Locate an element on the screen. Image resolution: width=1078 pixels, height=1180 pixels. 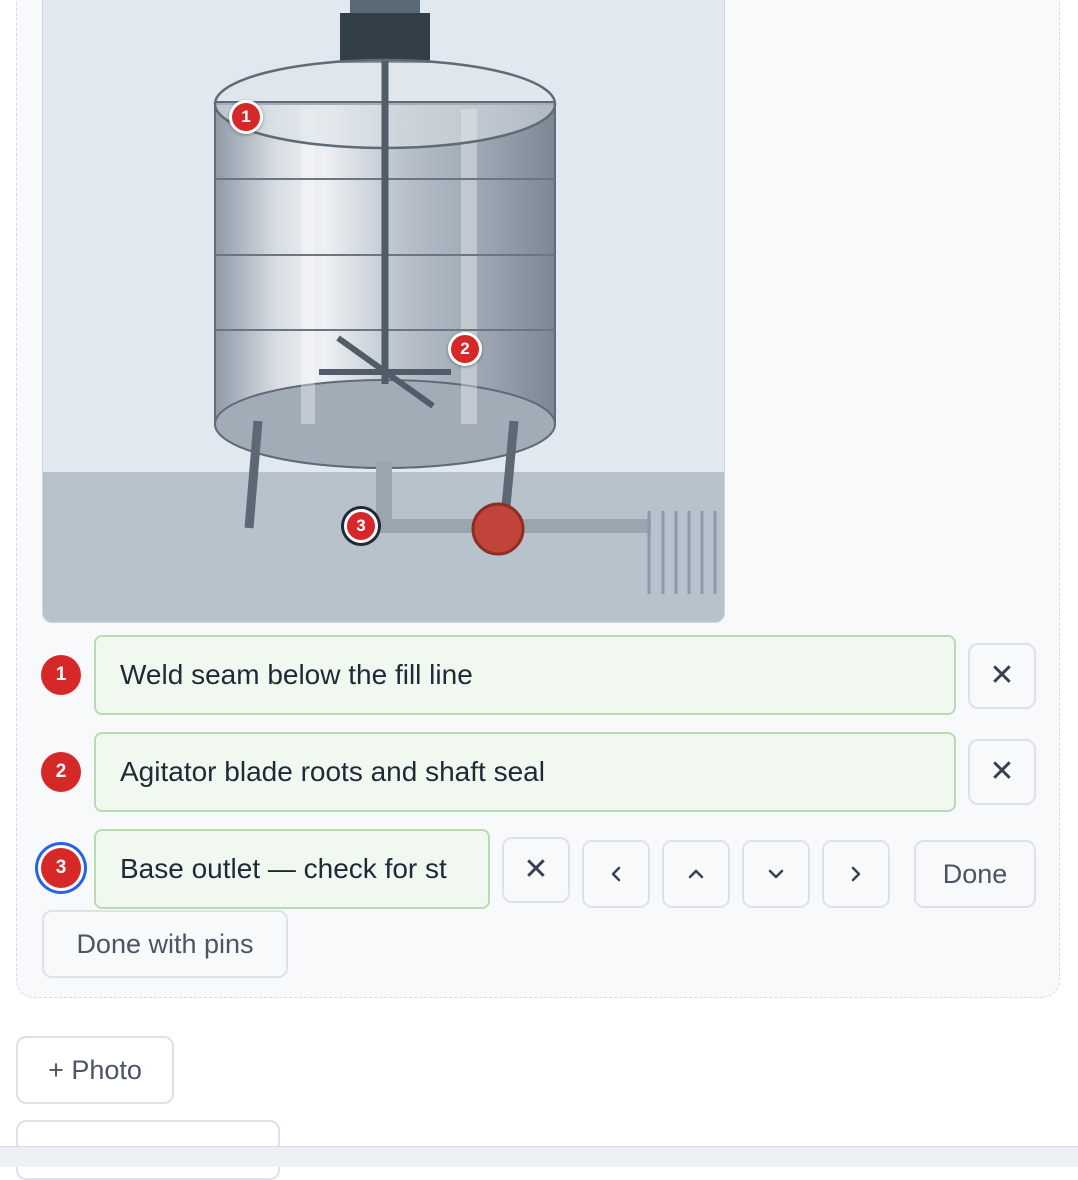
bottom-bar is located at coordinates (539, 1156).